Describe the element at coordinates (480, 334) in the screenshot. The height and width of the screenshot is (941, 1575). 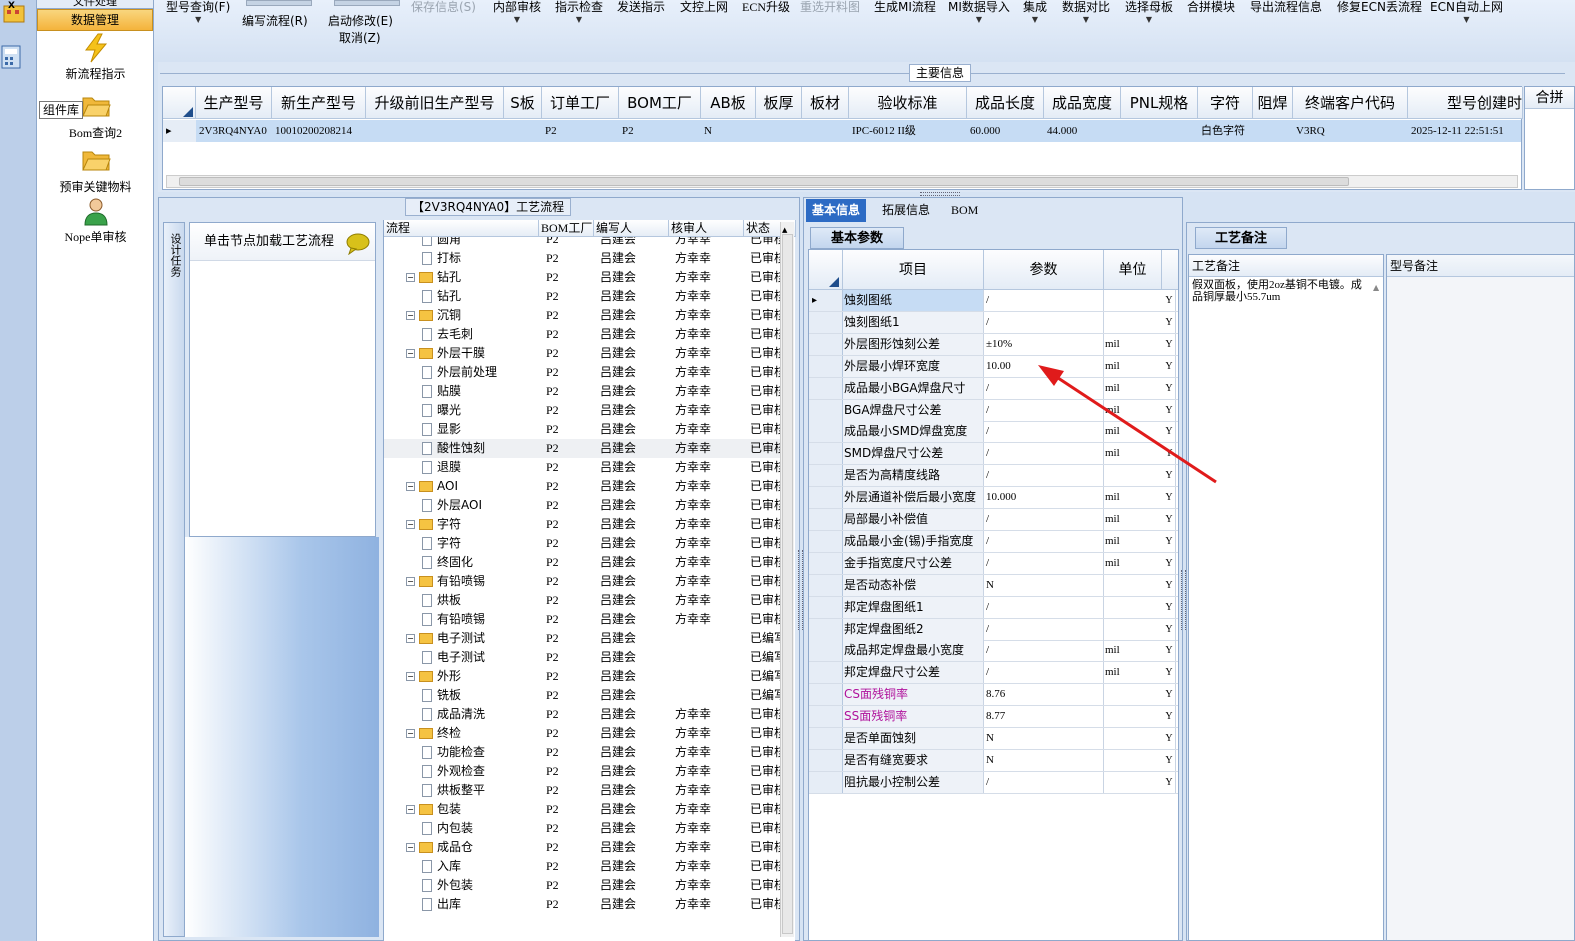
I see `tree-node: 去毛刺` at that location.